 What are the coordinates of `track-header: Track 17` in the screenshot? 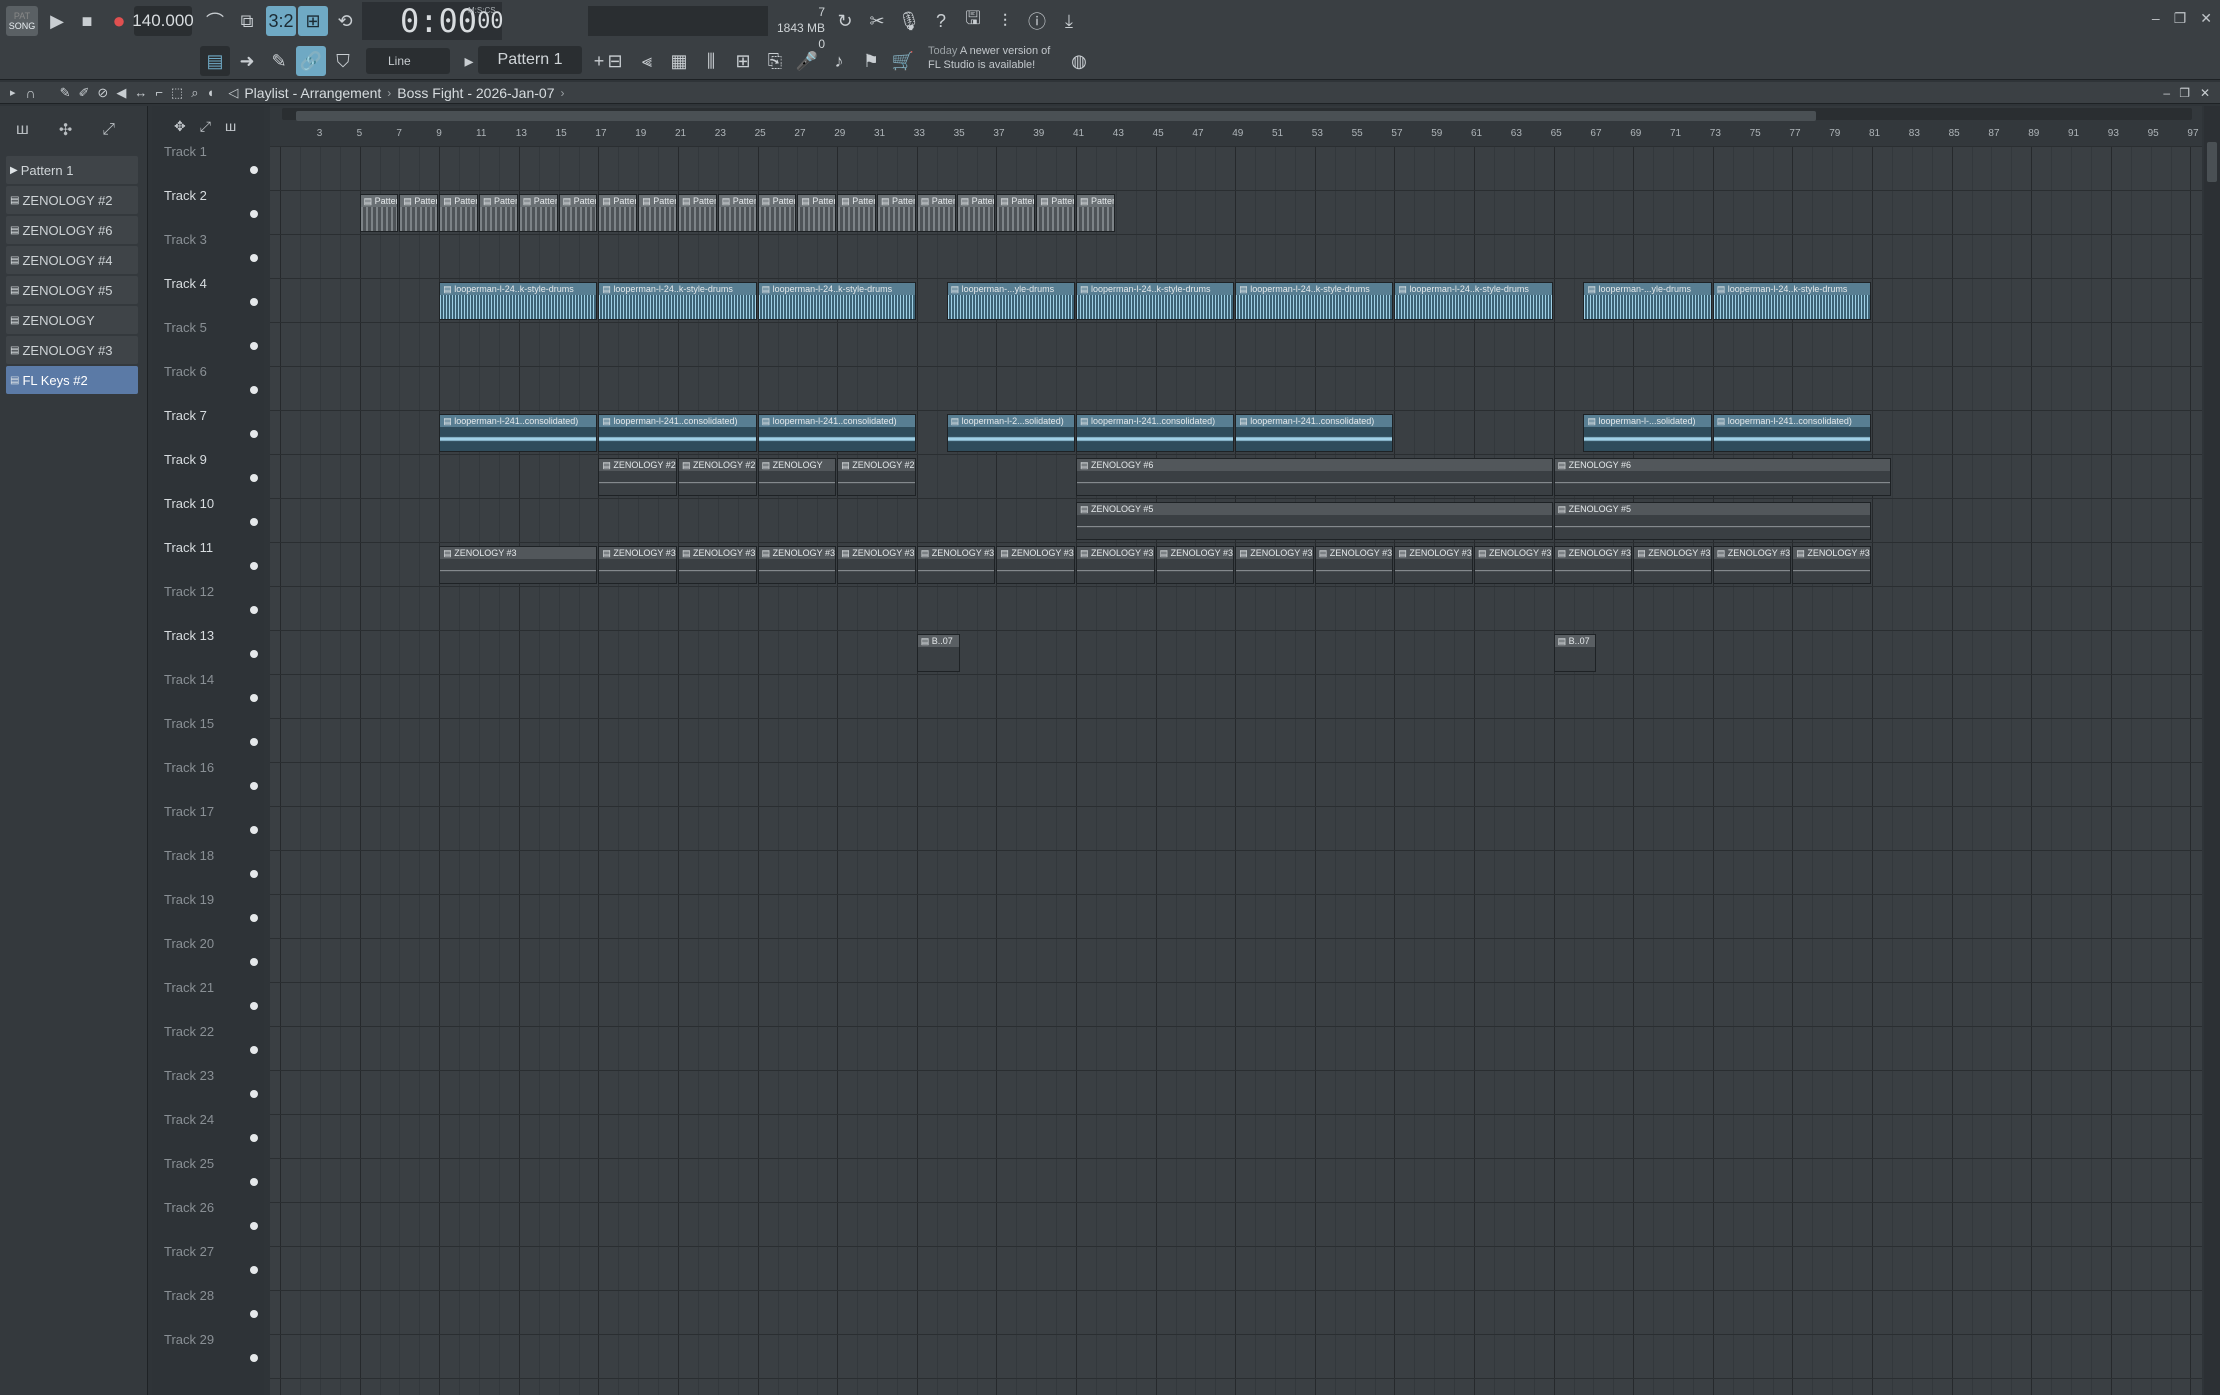 It's located at (208, 824).